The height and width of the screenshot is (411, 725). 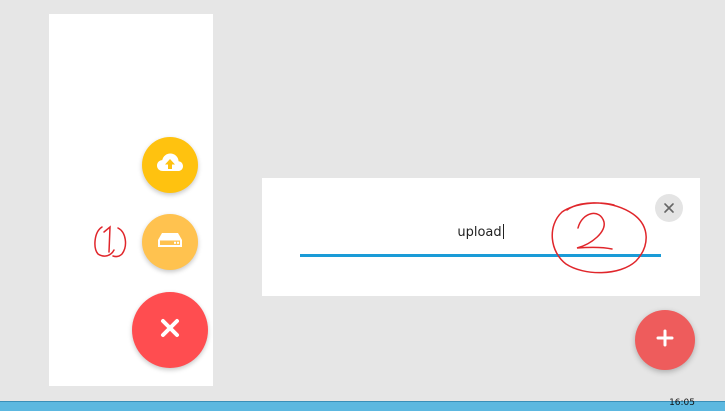 I want to click on taskbar-clock: 16:05, so click(x=682, y=403).